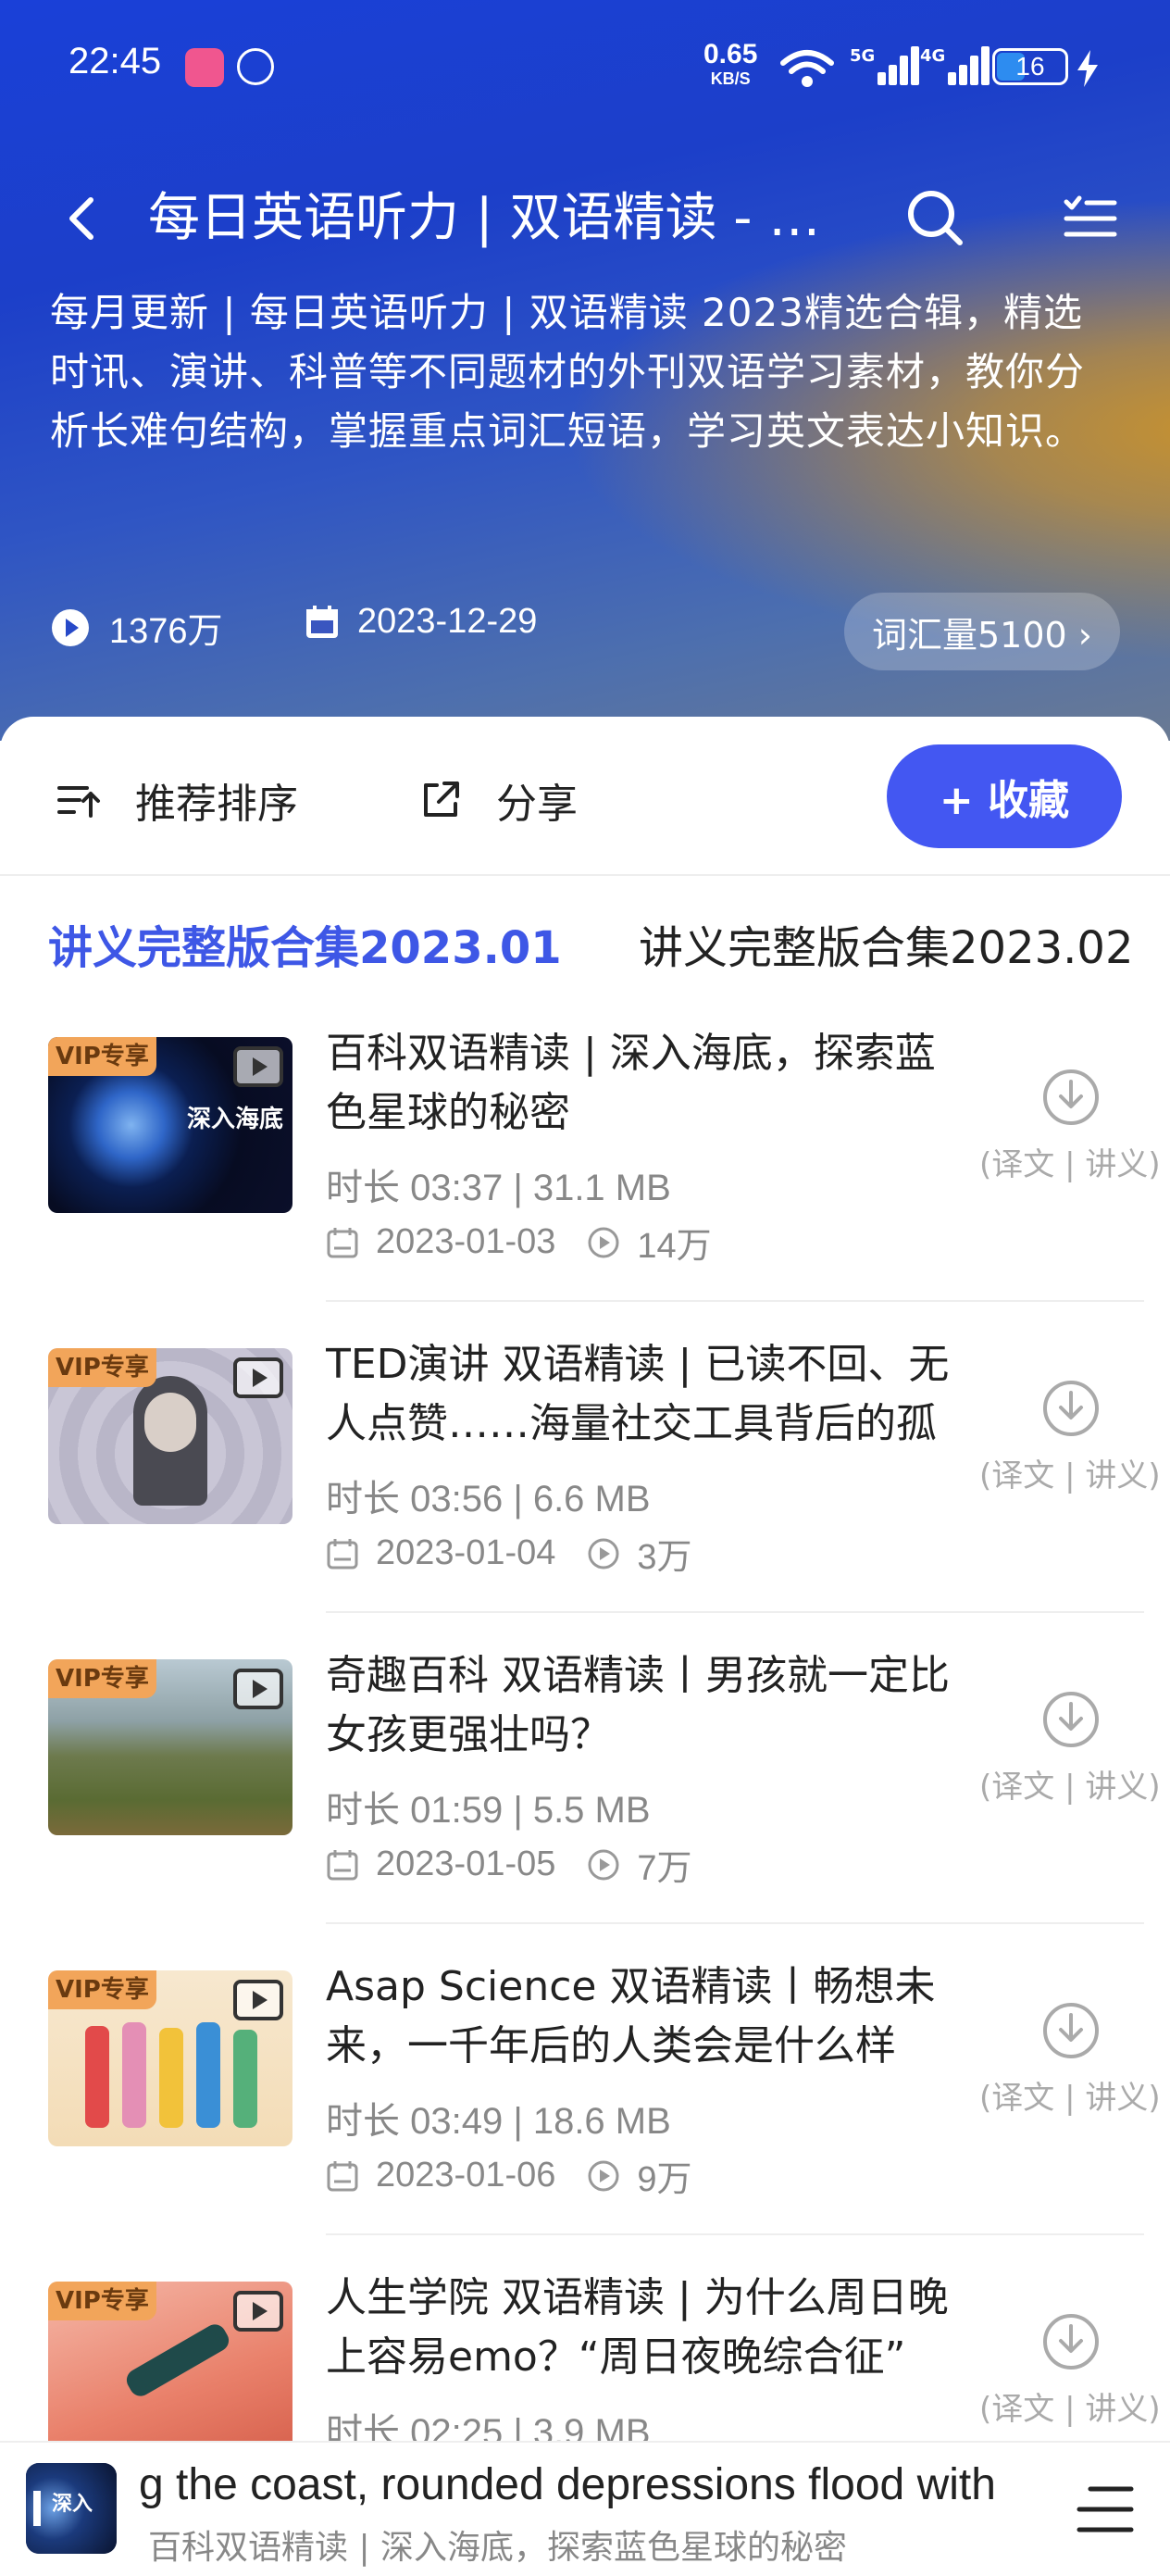  What do you see at coordinates (255, 66) in the screenshot?
I see `notification-off-icon` at bounding box center [255, 66].